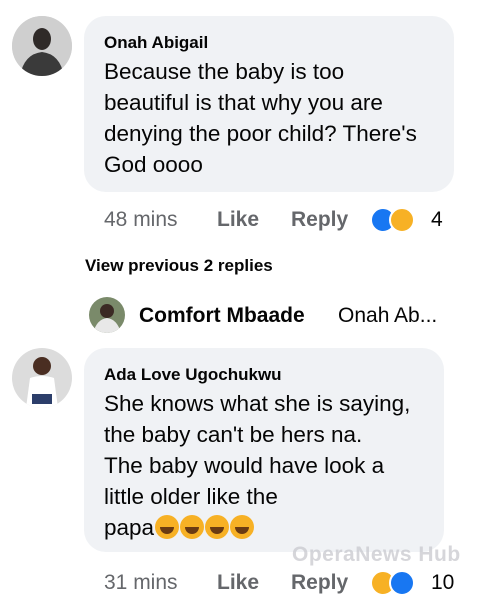 This screenshot has width=480, height=597. What do you see at coordinates (156, 43) in the screenshot?
I see `comment-author: Onah Abigail` at bounding box center [156, 43].